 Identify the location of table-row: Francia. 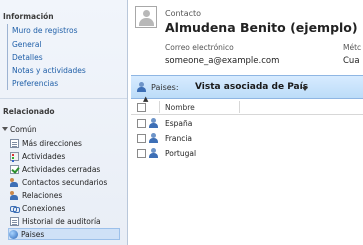
(247, 138).